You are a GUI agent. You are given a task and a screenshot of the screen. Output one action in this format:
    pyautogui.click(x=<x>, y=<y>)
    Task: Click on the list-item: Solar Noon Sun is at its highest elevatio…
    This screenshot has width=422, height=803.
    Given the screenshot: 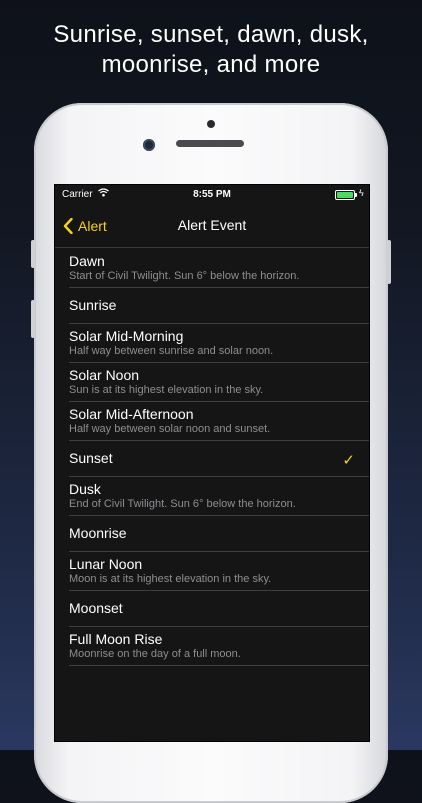 What is the action you would take?
    pyautogui.click(x=212, y=382)
    